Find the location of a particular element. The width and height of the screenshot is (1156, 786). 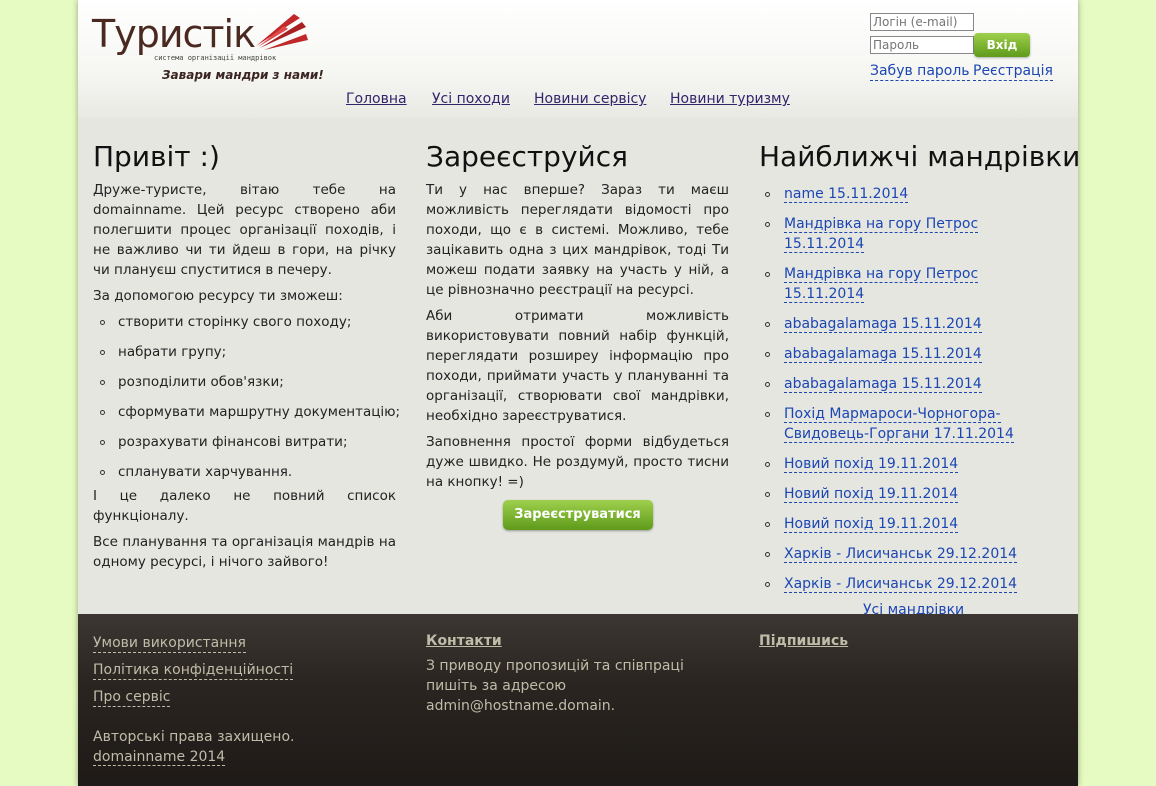

registration-link: Реєстрація is located at coordinates (1013, 71).